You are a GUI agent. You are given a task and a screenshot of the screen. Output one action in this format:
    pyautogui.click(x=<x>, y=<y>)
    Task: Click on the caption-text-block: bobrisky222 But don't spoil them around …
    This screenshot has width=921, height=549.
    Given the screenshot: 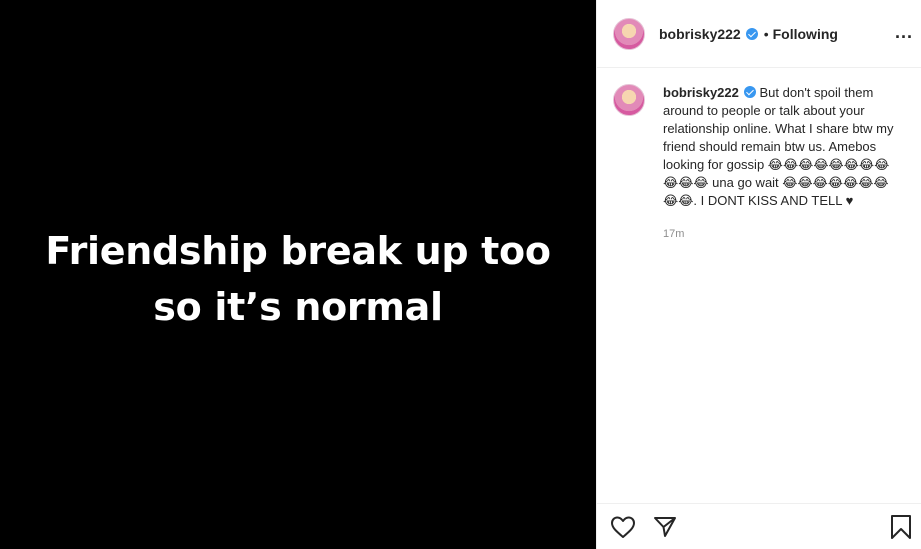 What is the action you would take?
    pyautogui.click(x=782, y=147)
    